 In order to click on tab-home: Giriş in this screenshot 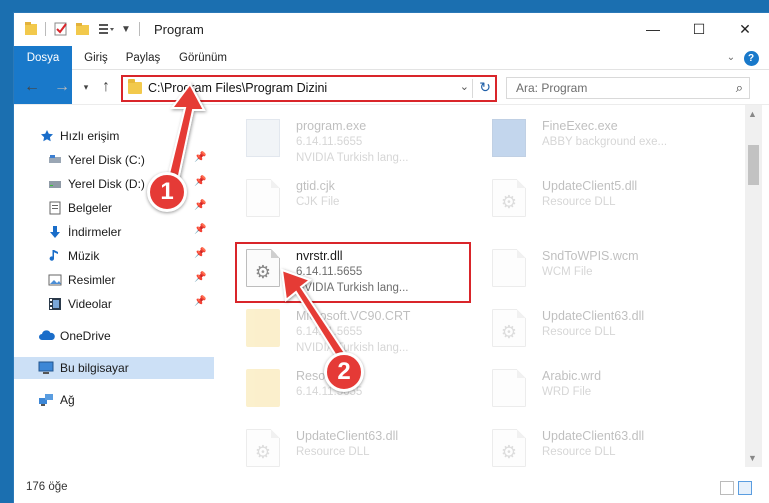, I will do `click(96, 58)`.